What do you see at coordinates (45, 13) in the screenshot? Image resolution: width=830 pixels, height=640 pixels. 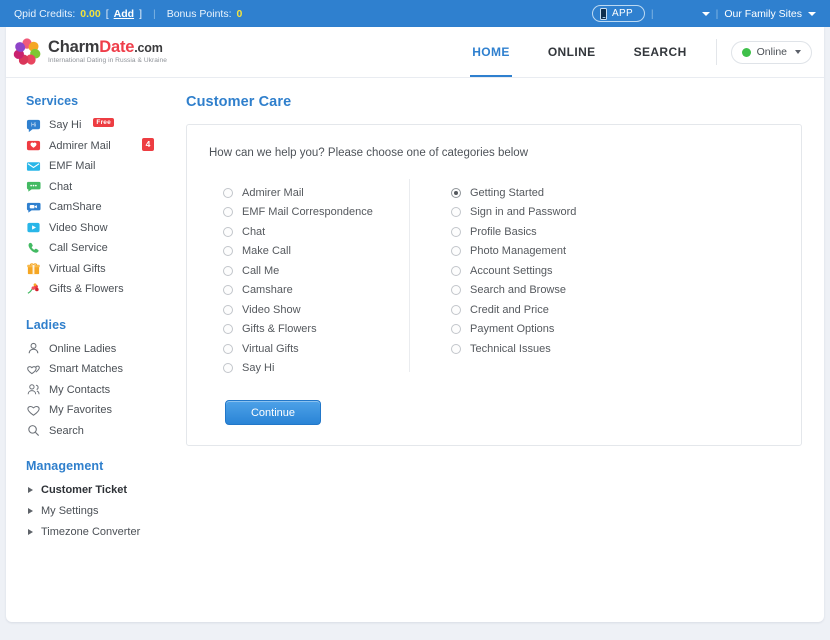 I see `credits-label: Qpid Credits:` at bounding box center [45, 13].